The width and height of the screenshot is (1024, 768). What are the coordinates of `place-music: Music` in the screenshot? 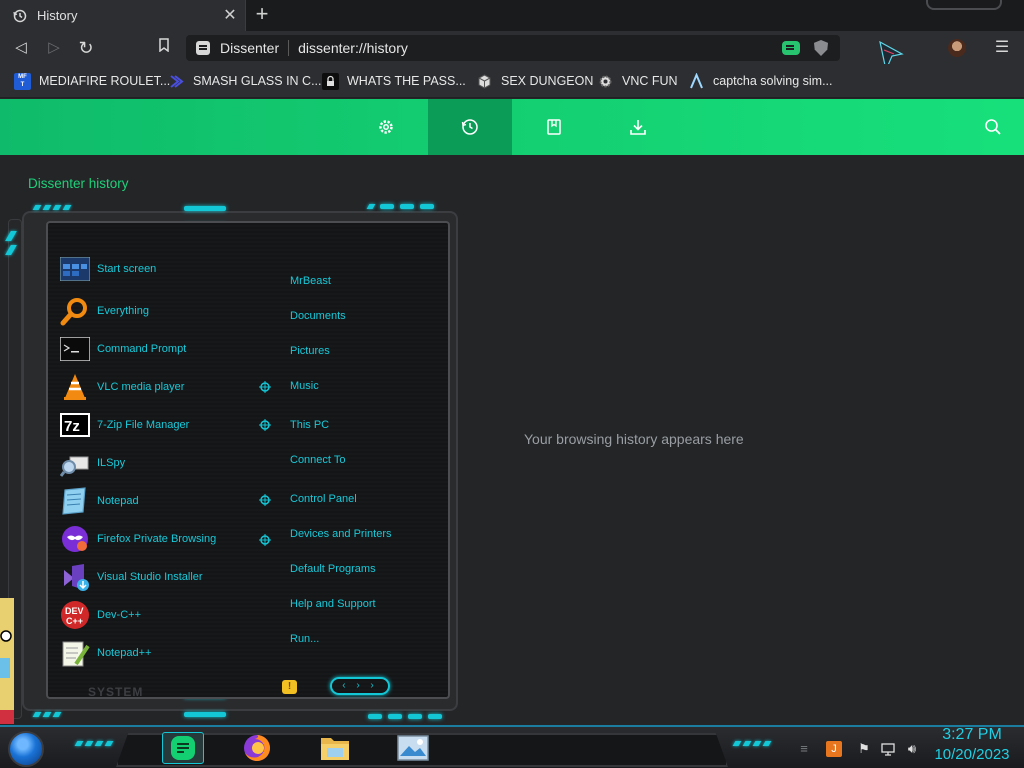 It's located at (304, 386).